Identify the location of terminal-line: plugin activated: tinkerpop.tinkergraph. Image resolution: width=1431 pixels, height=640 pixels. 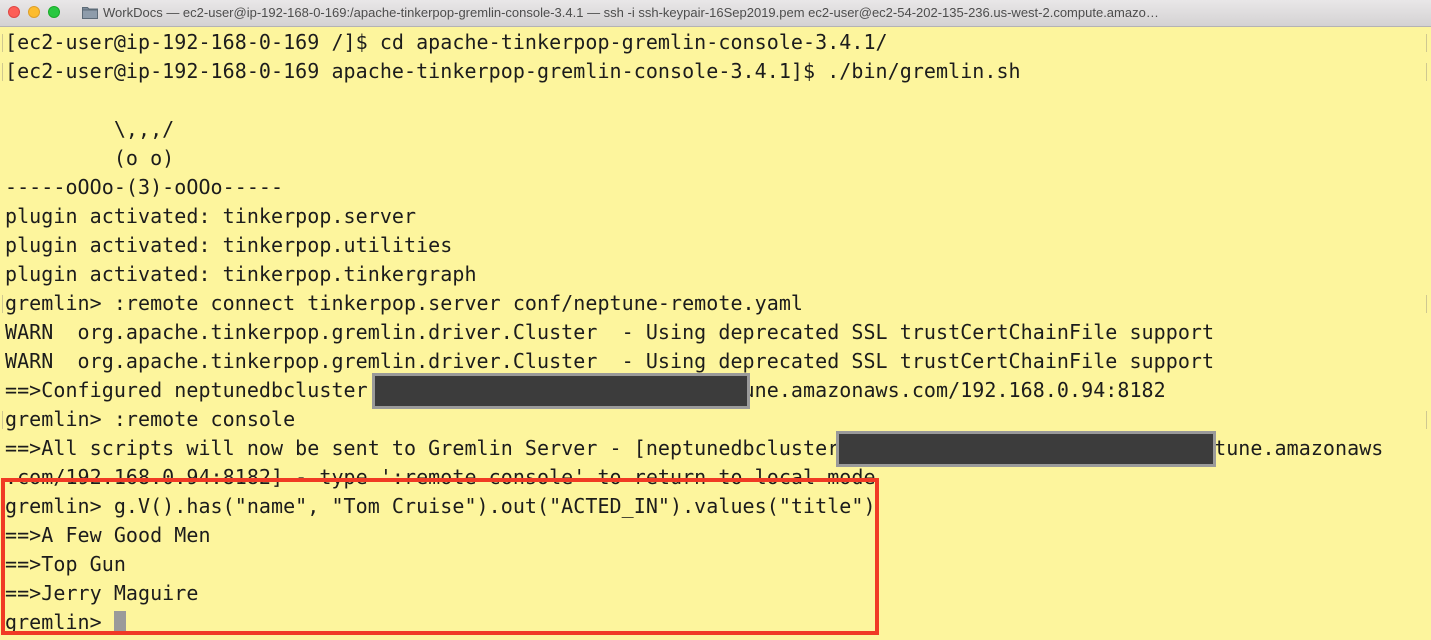
(241, 274).